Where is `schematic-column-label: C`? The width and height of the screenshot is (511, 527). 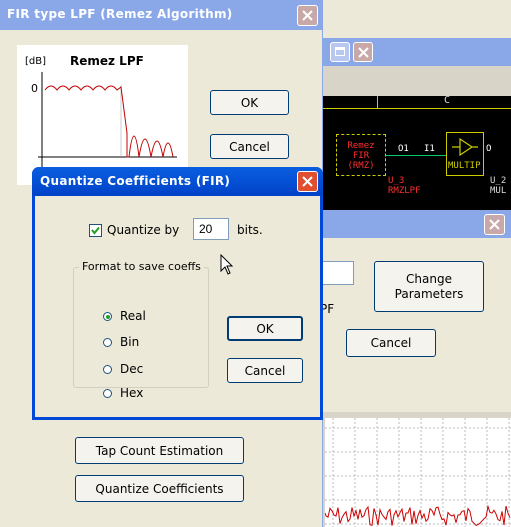 schematic-column-label: C is located at coordinates (447, 101).